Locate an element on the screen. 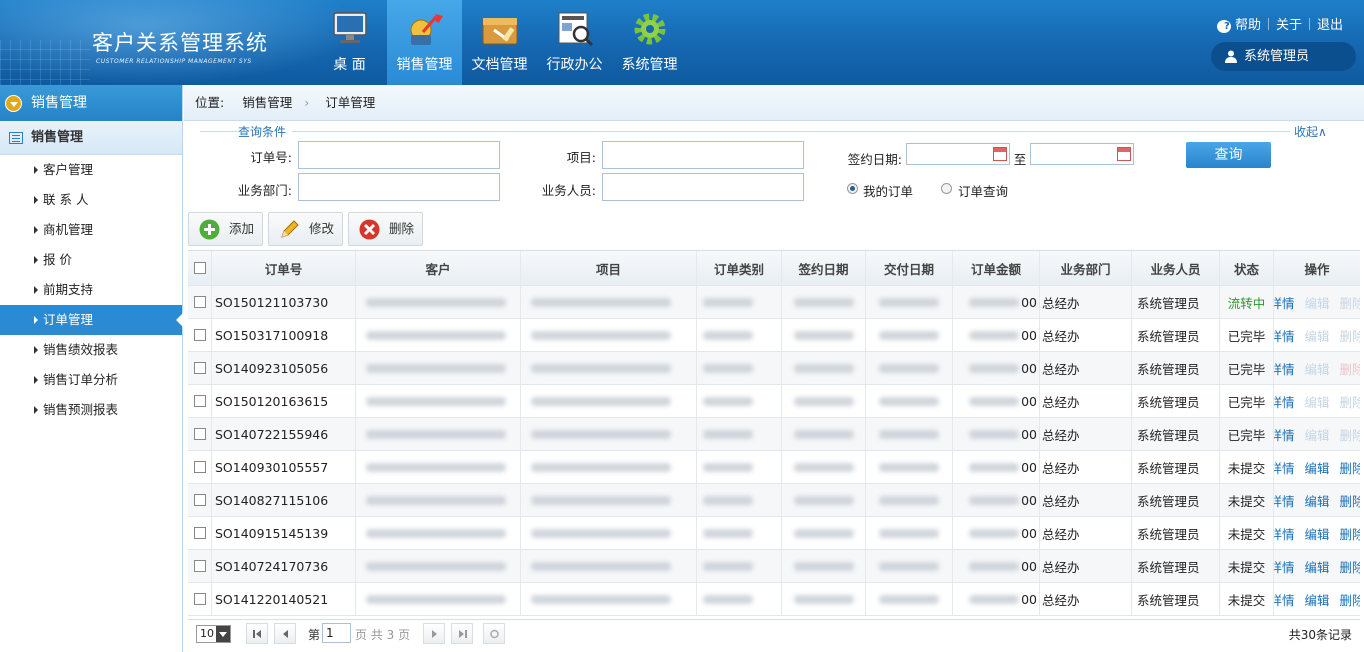 The width and height of the screenshot is (1364, 652). table-row: SO140930105557 00 总经办 系统管理员 未提交 详情 编辑 删除 is located at coordinates (774, 467).